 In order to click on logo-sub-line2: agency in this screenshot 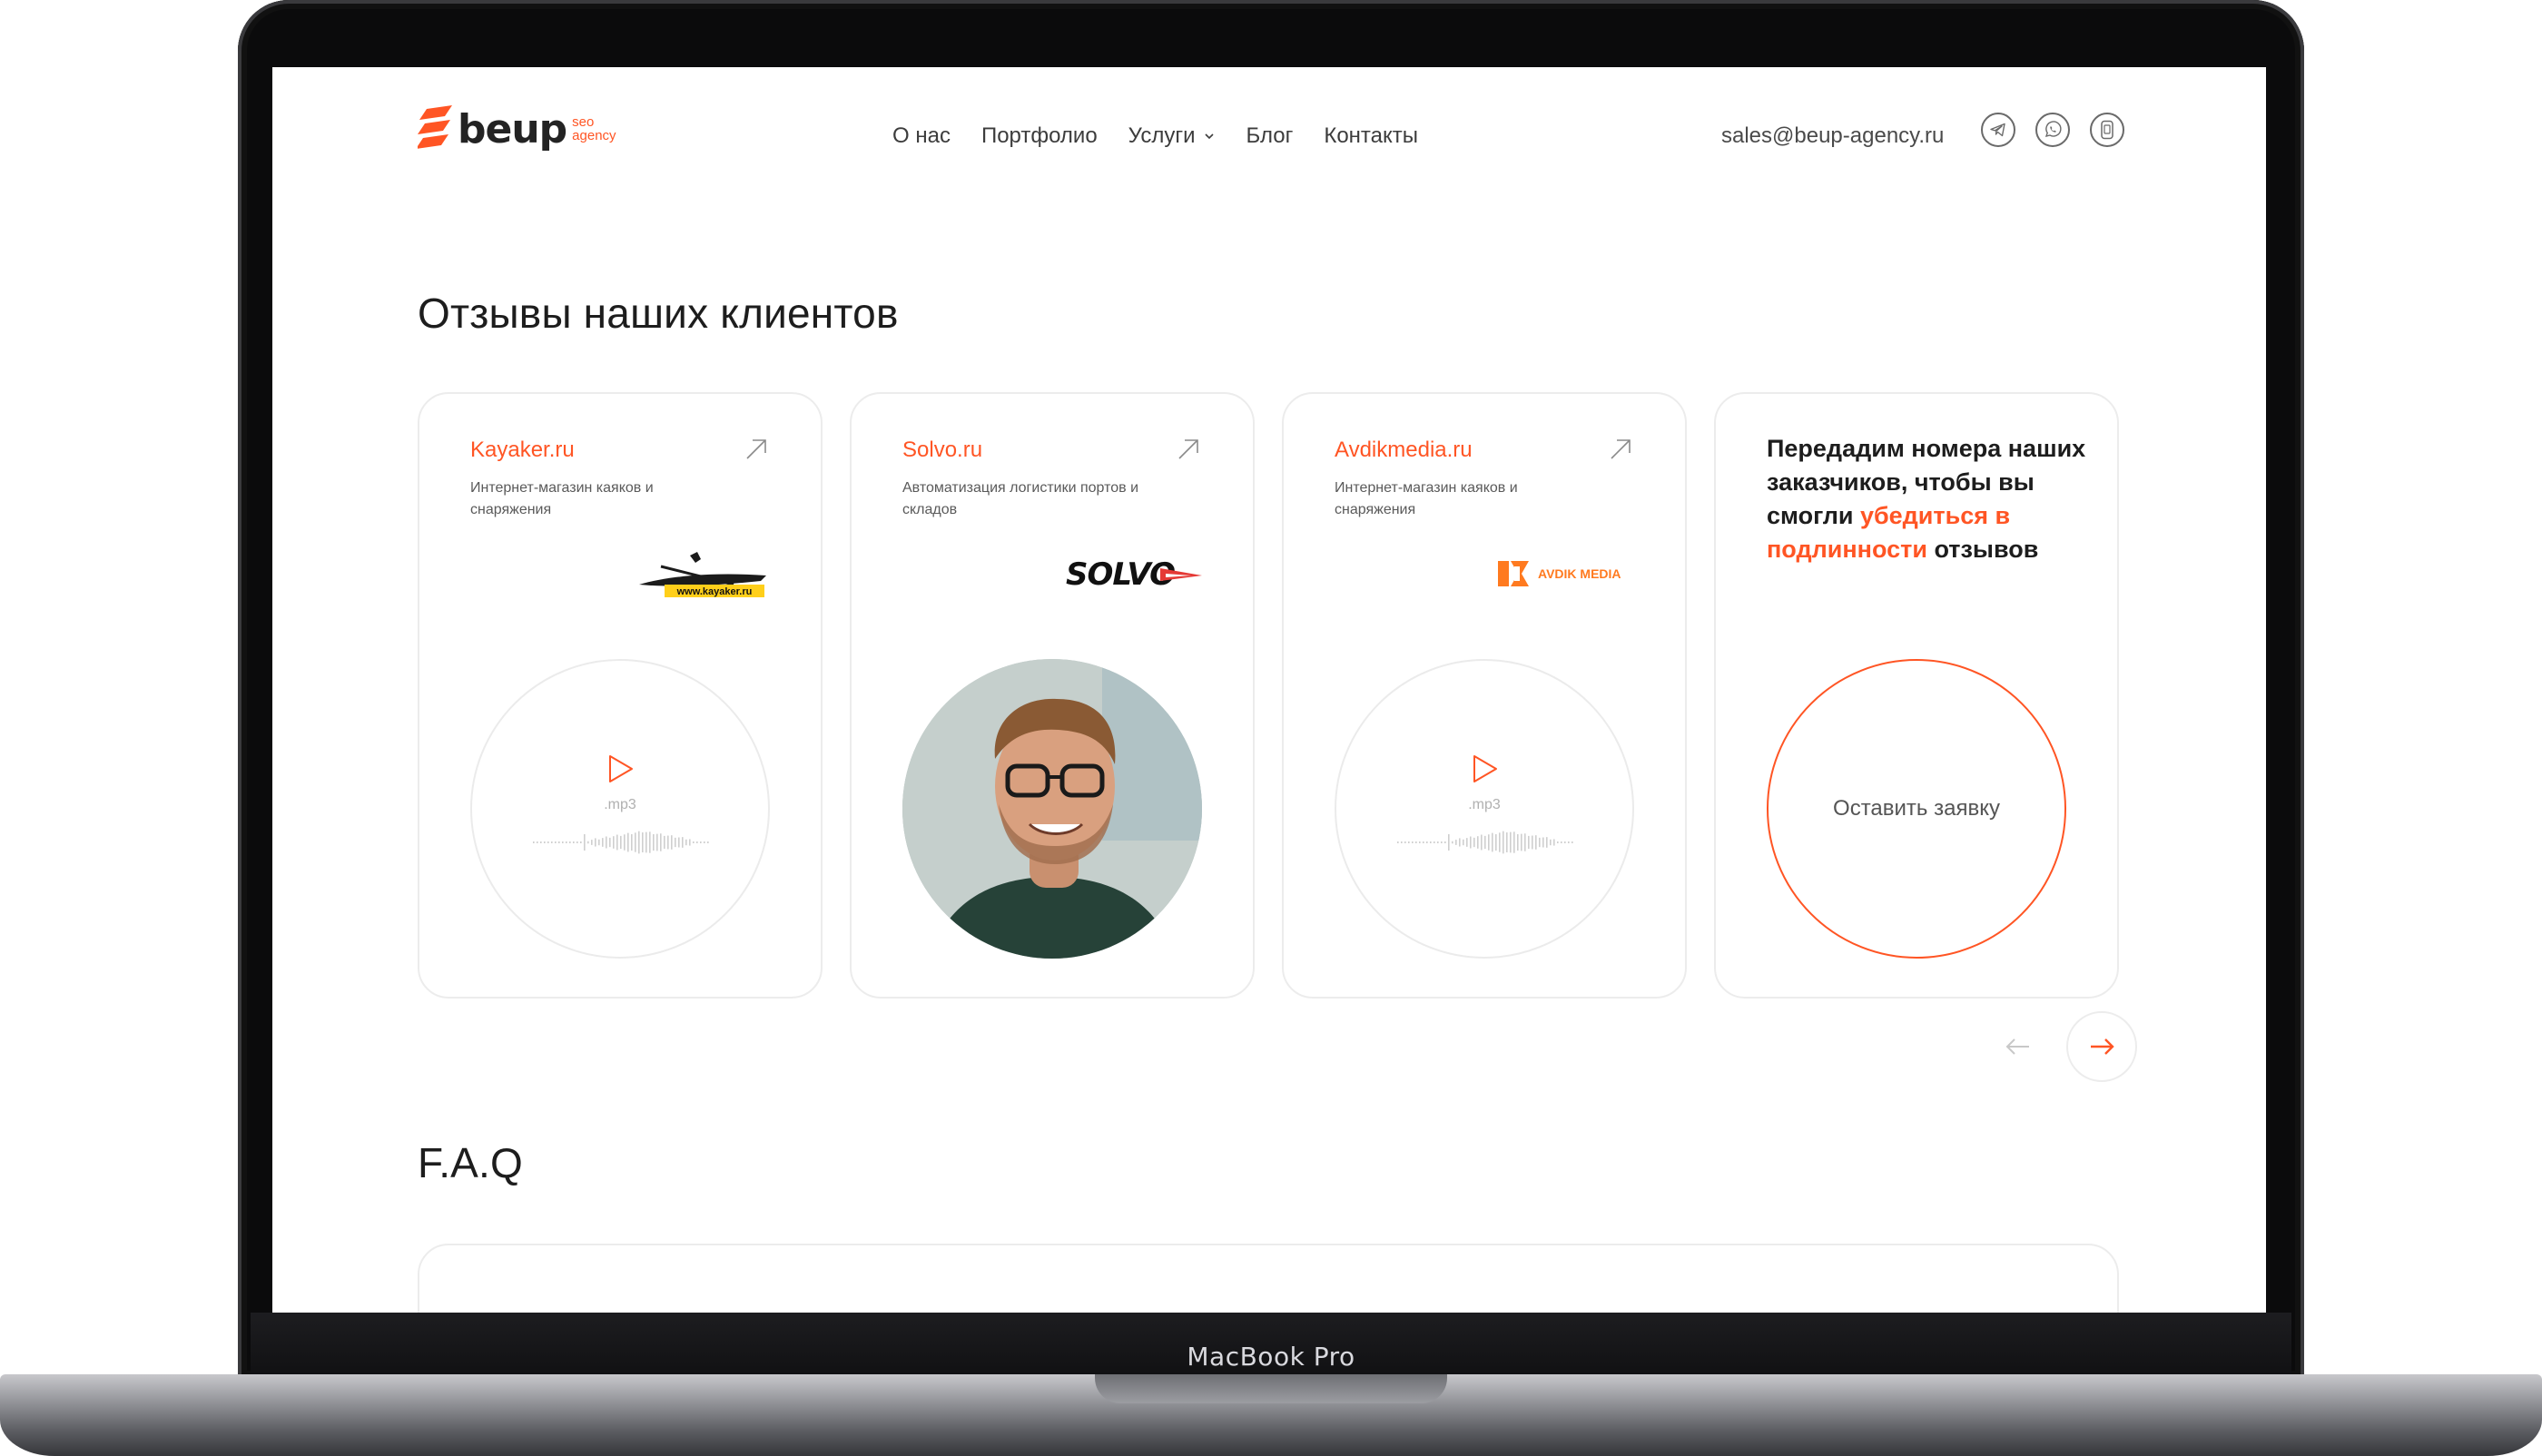, I will do `click(594, 135)`.